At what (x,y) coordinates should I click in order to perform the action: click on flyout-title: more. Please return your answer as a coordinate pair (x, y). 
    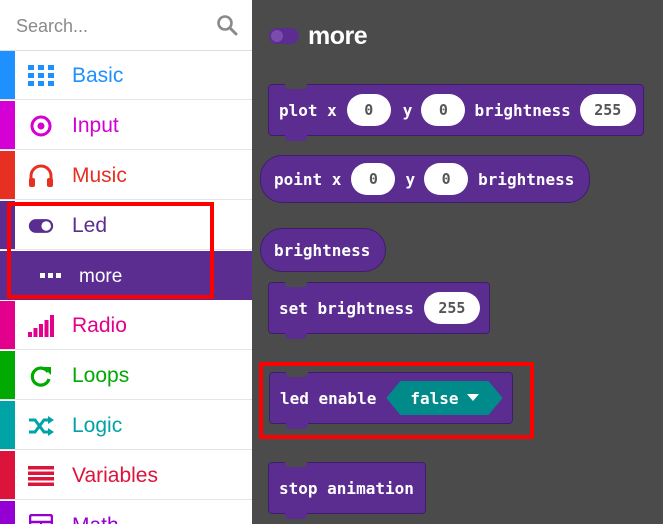
    Looking at the image, I should click on (318, 36).